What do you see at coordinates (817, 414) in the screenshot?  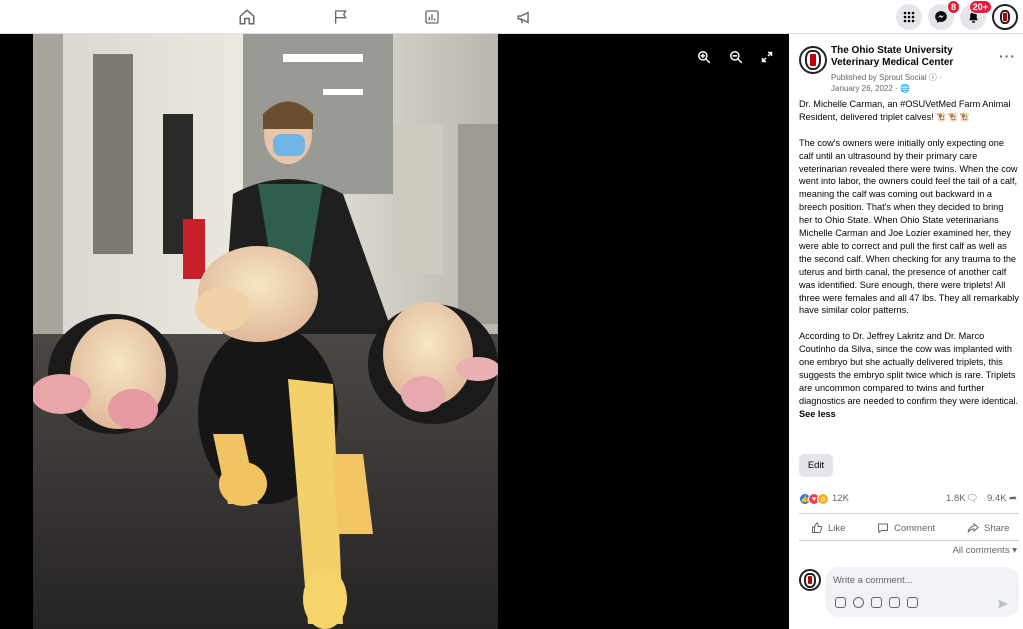 I see `see-less-link: See less` at bounding box center [817, 414].